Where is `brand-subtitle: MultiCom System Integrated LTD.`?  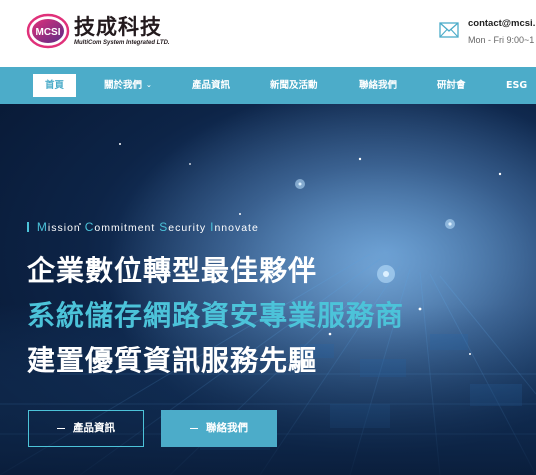 brand-subtitle: MultiCom System Integrated LTD. is located at coordinates (122, 43).